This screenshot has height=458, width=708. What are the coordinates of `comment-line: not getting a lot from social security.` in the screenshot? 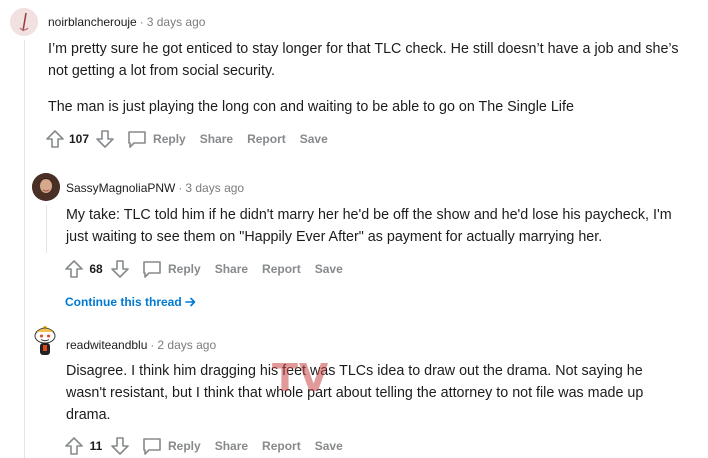 It's located at (161, 71).